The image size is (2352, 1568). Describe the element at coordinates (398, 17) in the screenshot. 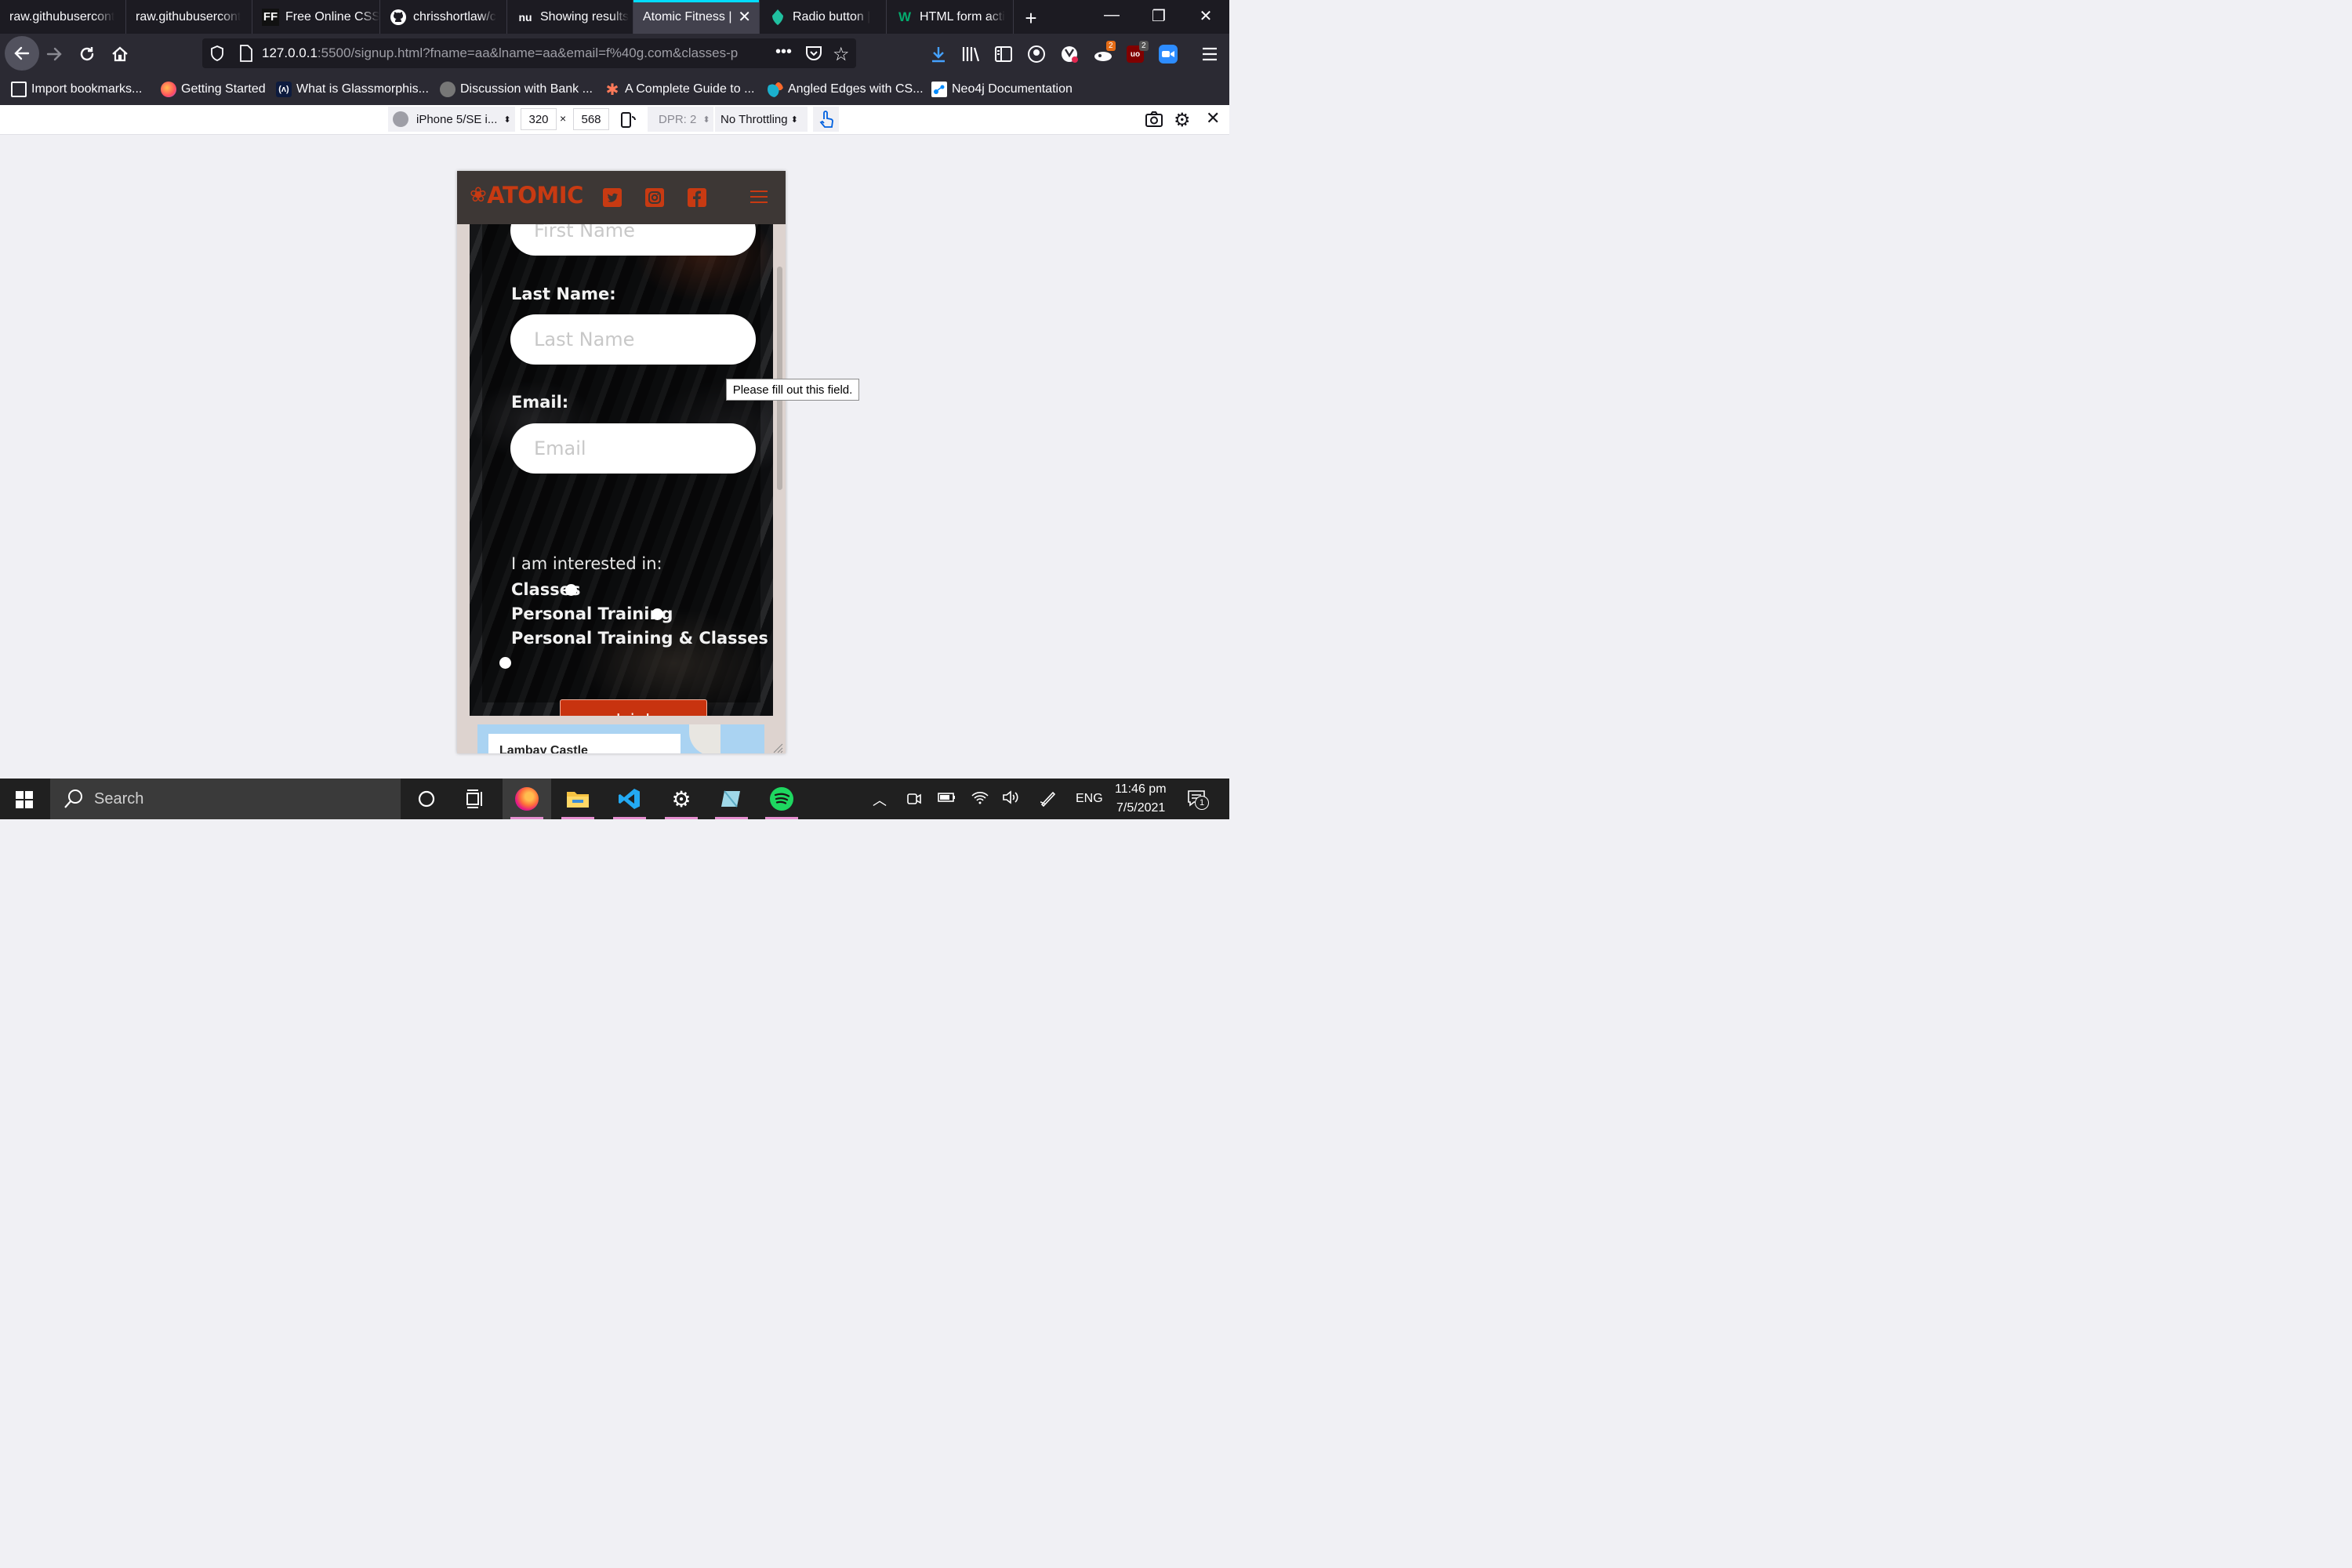

I see `github-icon` at that location.